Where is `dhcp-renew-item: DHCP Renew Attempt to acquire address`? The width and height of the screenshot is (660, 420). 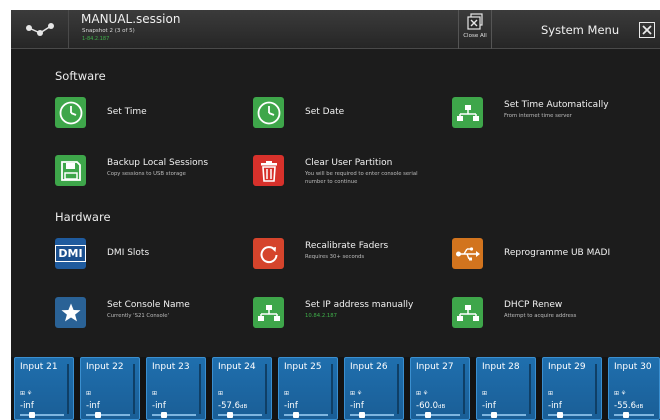
dhcp-renew-item: DHCP Renew Attempt to acquire address is located at coordinates (552, 315).